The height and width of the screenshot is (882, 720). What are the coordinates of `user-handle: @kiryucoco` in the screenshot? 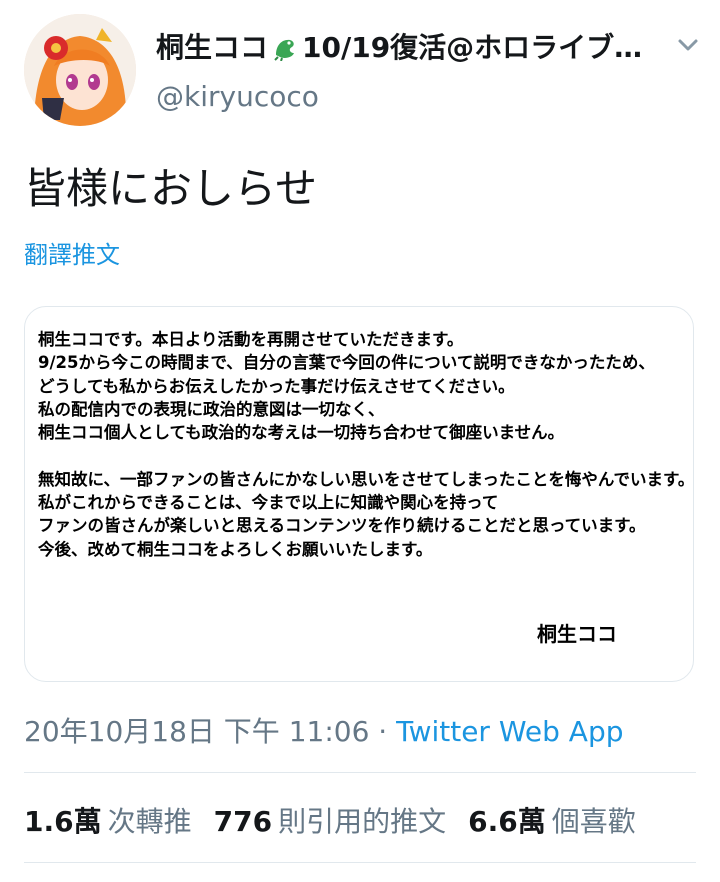 It's located at (237, 96).